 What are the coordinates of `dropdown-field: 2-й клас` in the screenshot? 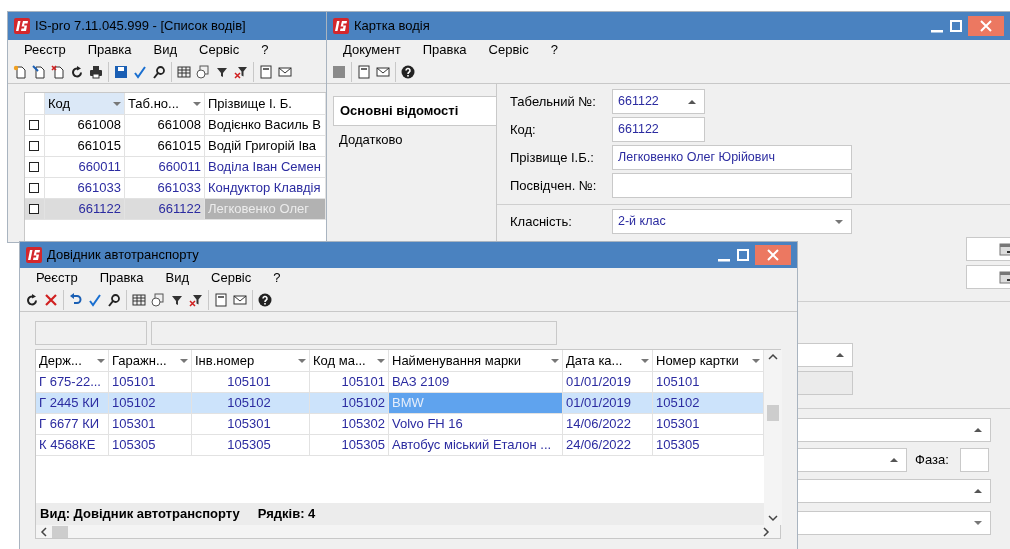 It's located at (732, 221).